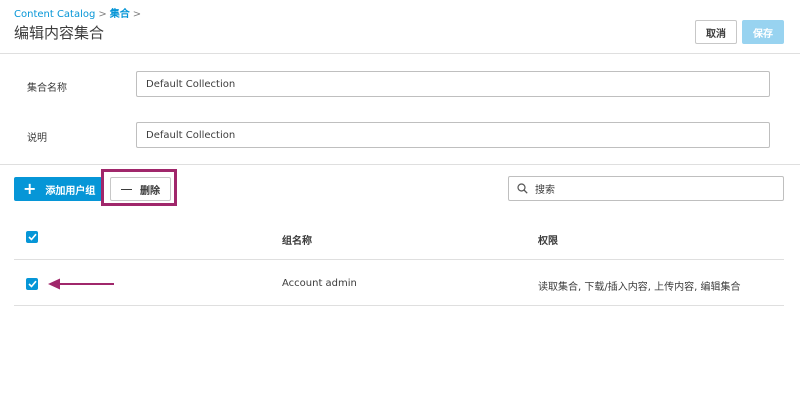  Describe the element at coordinates (453, 135) in the screenshot. I see `description-field: Default Collection` at that location.